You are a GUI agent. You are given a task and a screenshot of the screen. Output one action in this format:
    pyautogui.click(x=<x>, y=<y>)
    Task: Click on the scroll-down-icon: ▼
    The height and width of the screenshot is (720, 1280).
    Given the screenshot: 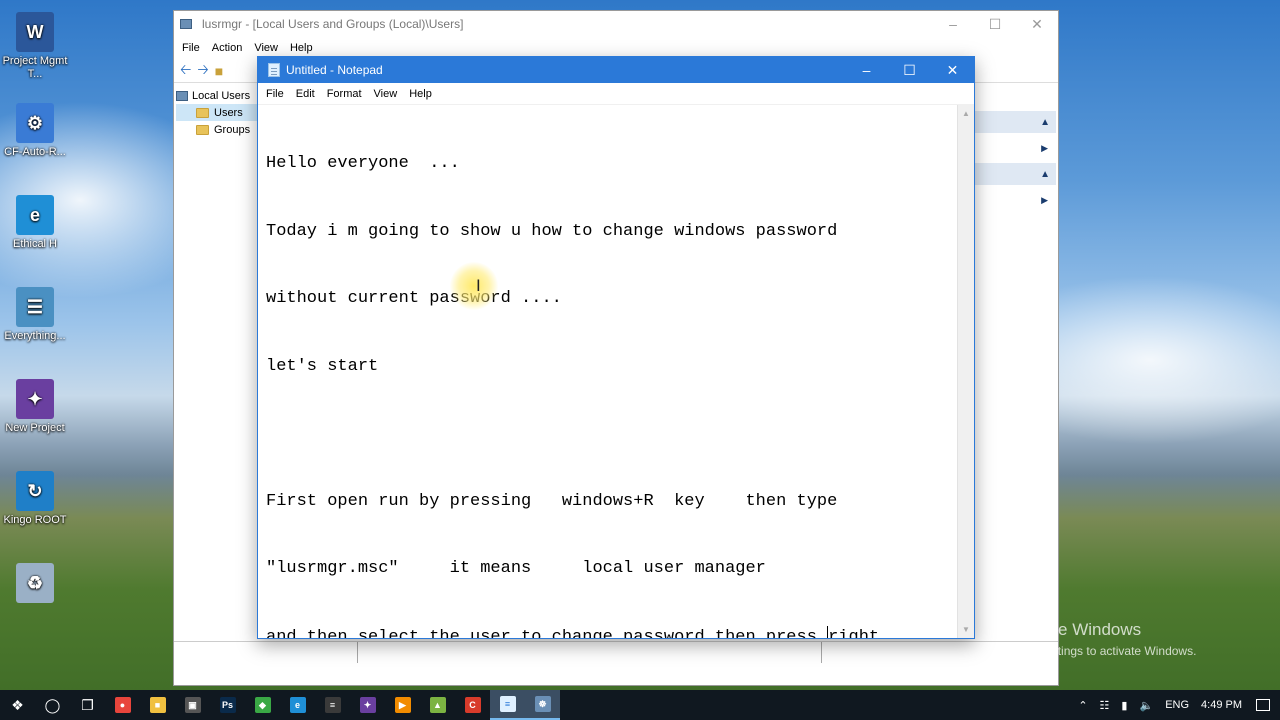 What is the action you would take?
    pyautogui.click(x=966, y=629)
    